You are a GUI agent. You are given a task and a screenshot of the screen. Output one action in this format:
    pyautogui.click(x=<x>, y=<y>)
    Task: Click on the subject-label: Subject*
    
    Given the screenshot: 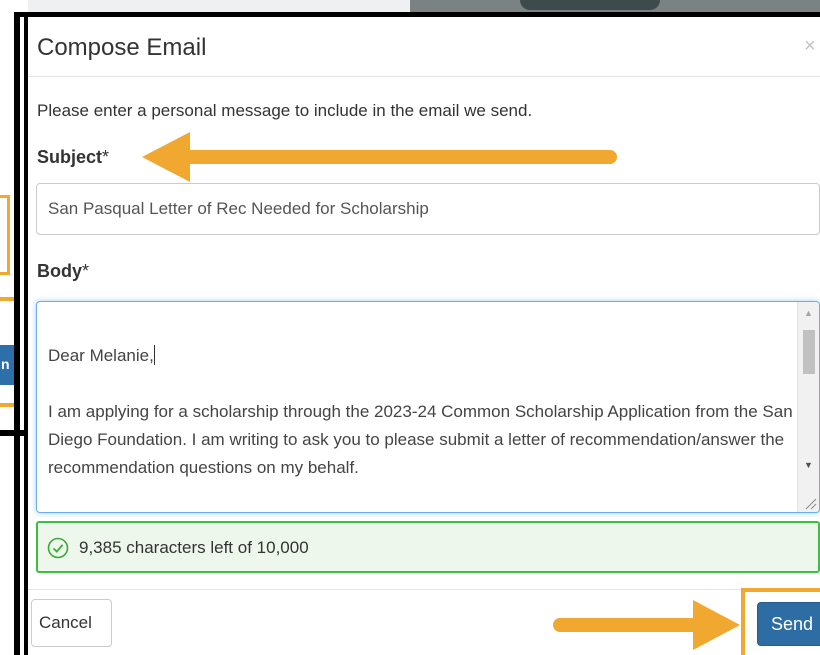 What is the action you would take?
    pyautogui.click(x=73, y=157)
    